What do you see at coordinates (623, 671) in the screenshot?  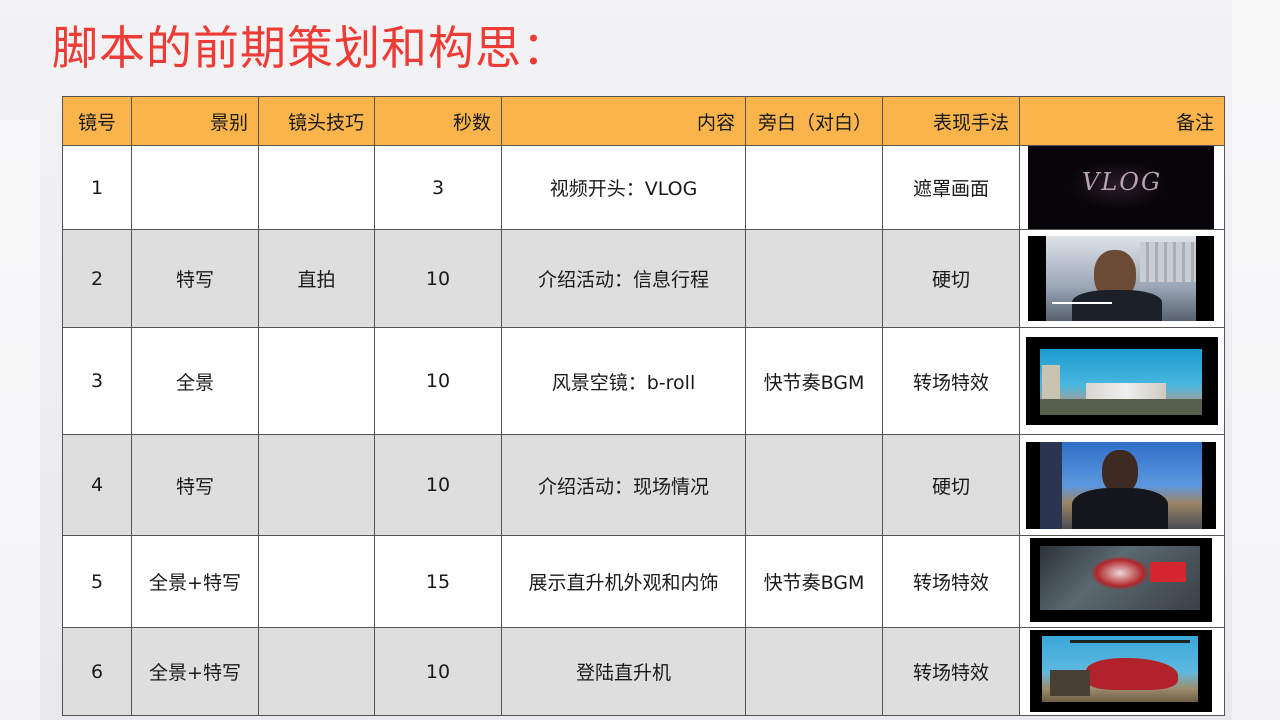 I see `cell-content: 登陆直升机` at bounding box center [623, 671].